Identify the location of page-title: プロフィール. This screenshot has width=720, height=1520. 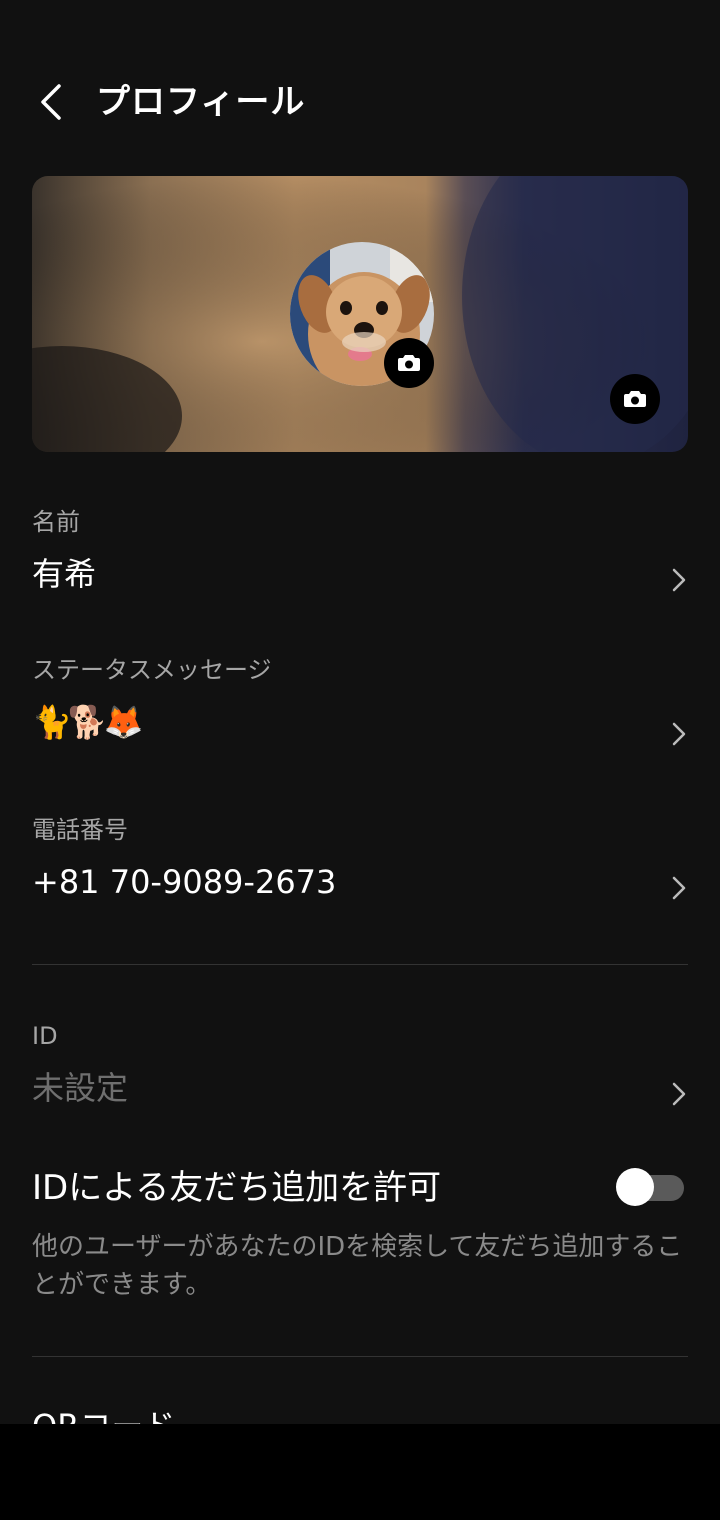
(201, 102).